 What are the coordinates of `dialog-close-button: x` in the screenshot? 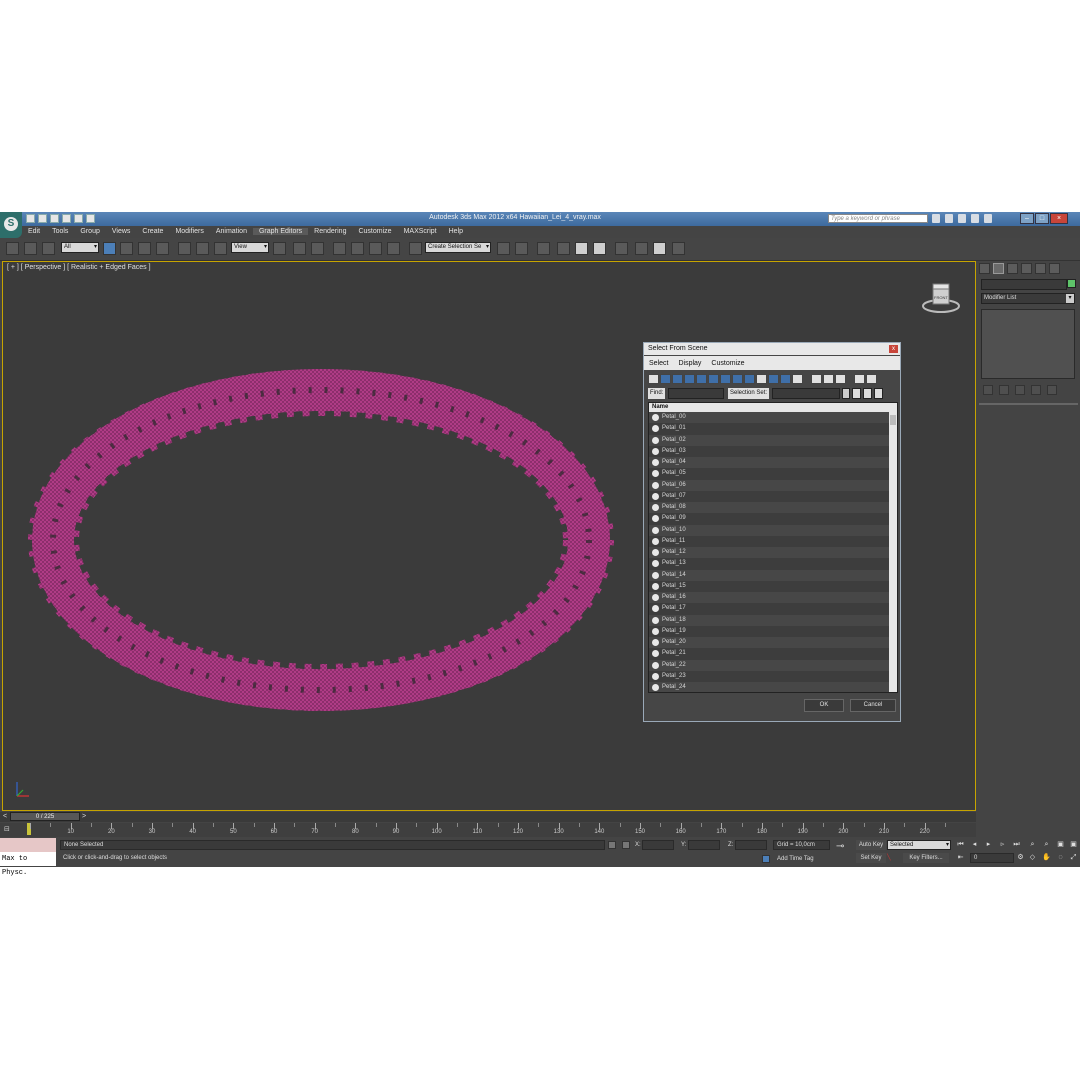 It's located at (893, 349).